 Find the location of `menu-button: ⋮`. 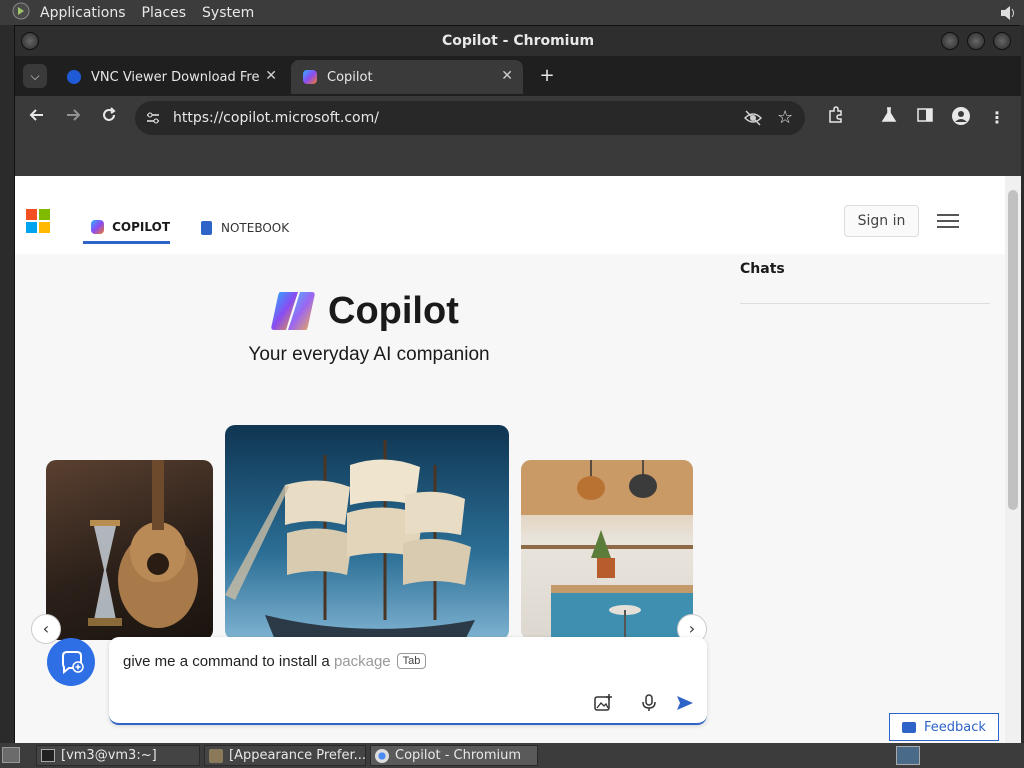

menu-button: ⋮ is located at coordinates (997, 118).